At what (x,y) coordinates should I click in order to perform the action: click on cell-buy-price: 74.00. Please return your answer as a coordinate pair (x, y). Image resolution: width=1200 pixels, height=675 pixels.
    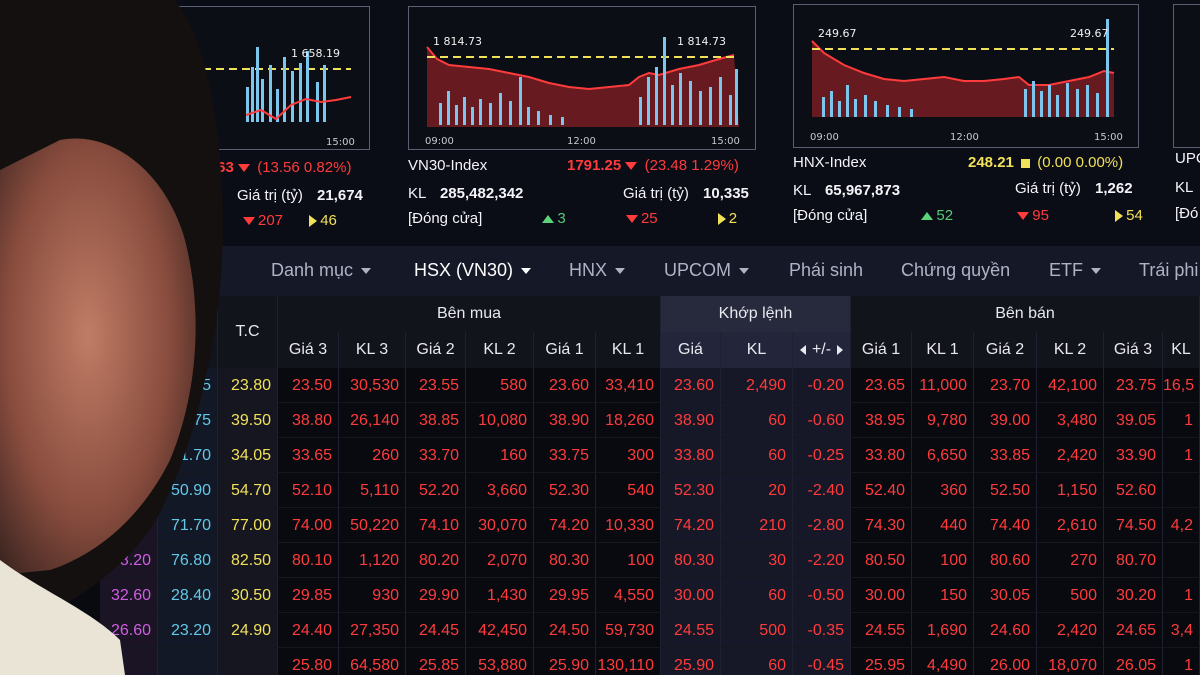
    Looking at the image, I should click on (308, 525).